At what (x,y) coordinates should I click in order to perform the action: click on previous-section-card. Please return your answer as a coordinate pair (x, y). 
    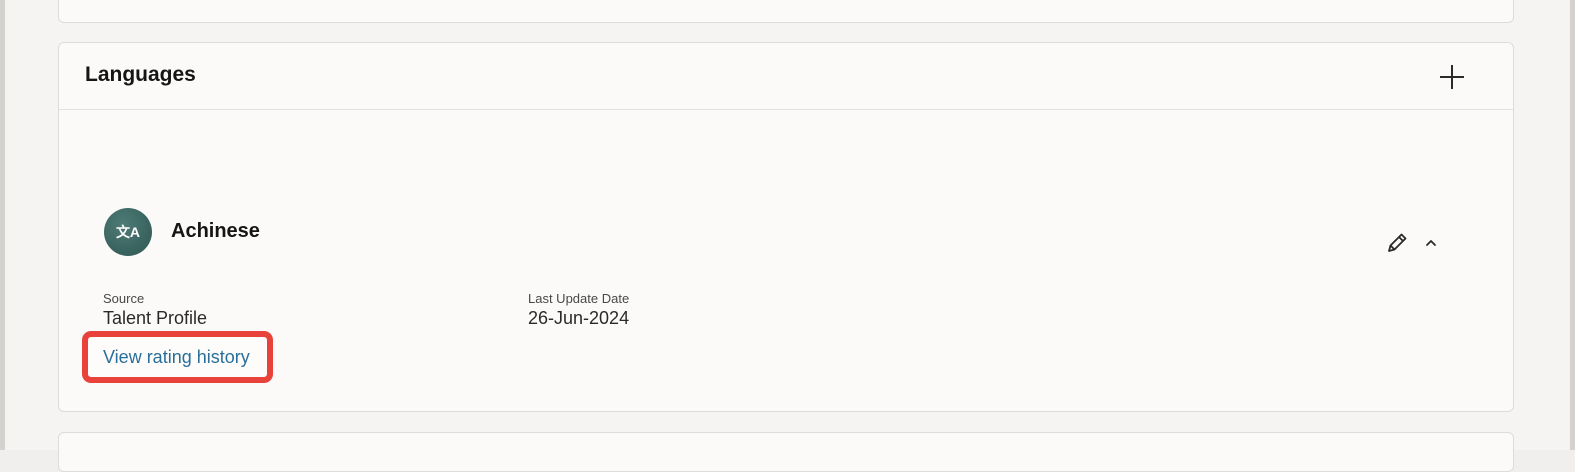
    Looking at the image, I should click on (786, 11).